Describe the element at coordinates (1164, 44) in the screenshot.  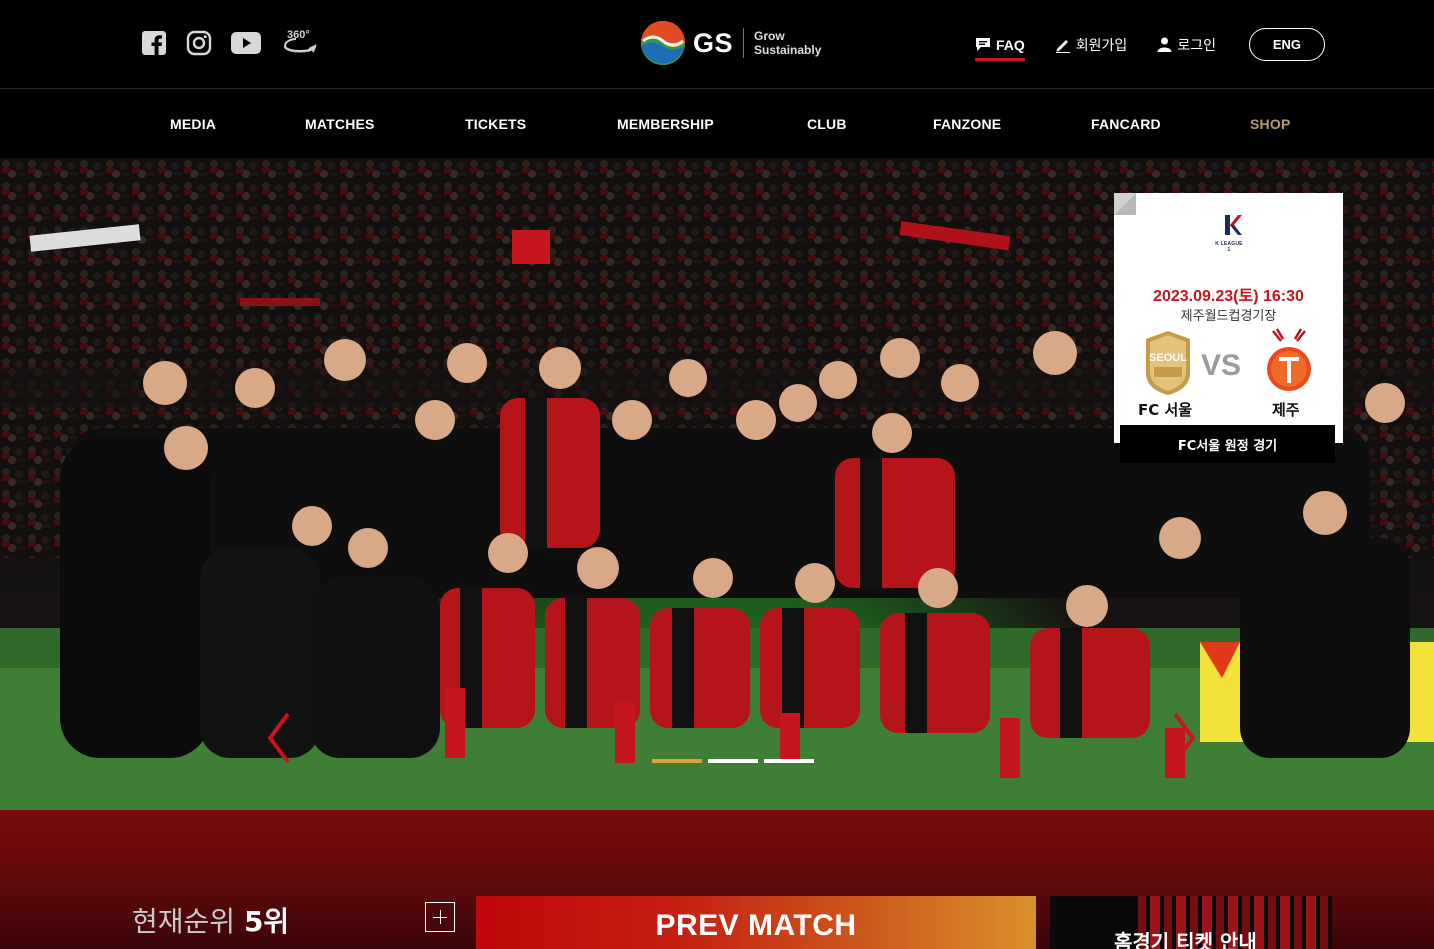
I see `user-icon` at that location.